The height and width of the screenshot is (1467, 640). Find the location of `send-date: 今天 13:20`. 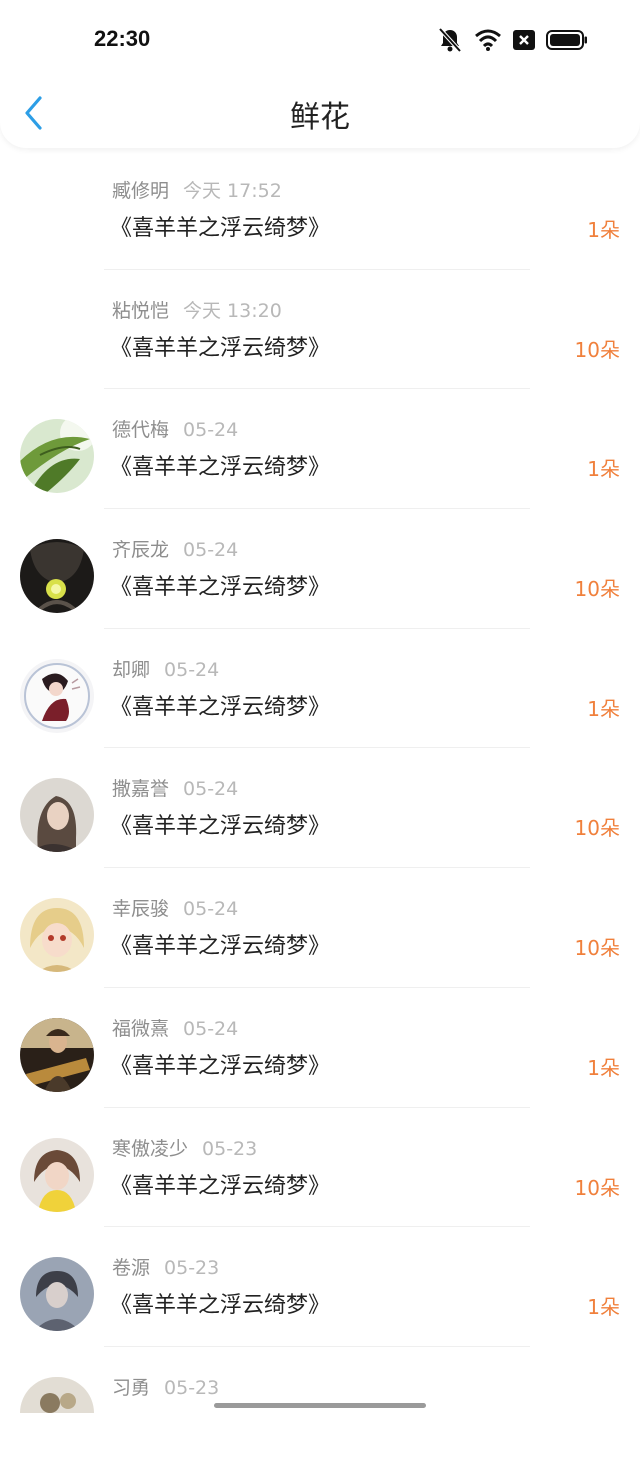

send-date: 今天 13:20 is located at coordinates (232, 310).